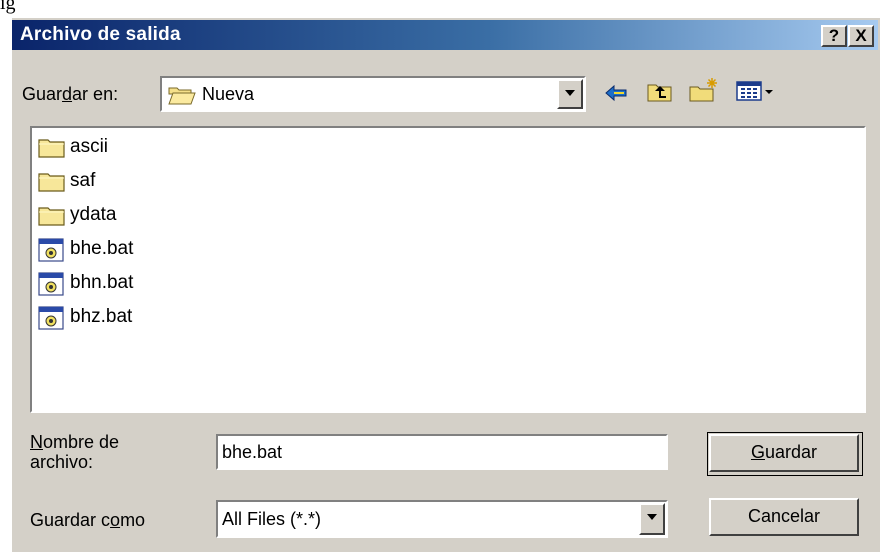  What do you see at coordinates (102, 248) in the screenshot?
I see `file-name: bhe.bat` at bounding box center [102, 248].